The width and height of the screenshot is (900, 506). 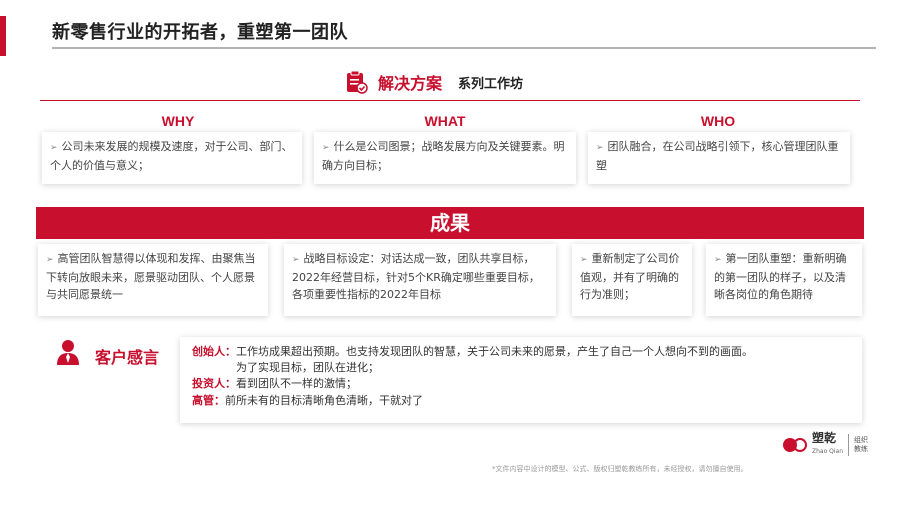 I want to click on quote-row: 投资人：看到团队不一样的激情；, so click(x=274, y=383).